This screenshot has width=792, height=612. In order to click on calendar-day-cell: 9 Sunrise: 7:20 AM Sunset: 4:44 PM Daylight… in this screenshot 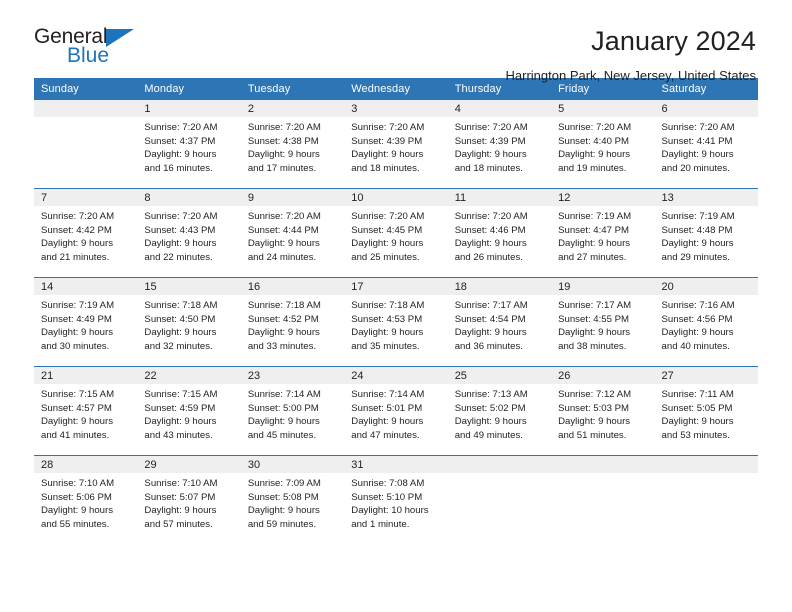, I will do `click(292, 233)`.